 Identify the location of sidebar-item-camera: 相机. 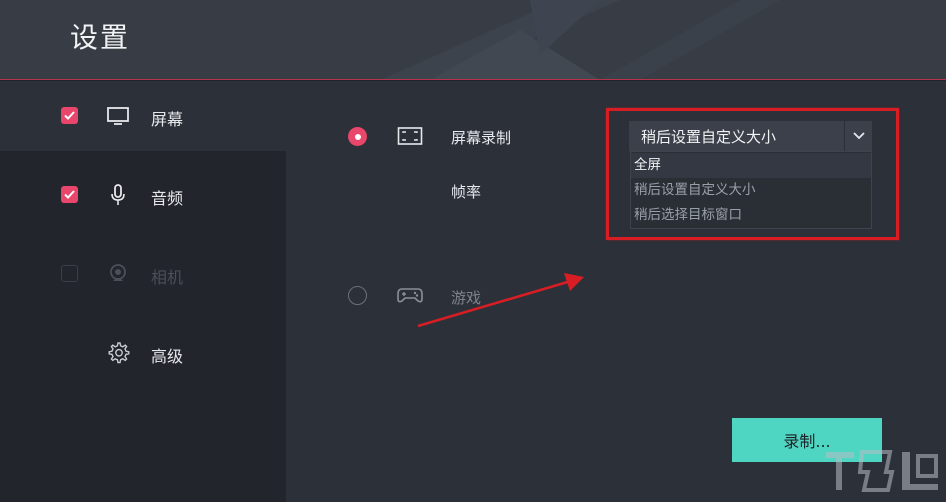
(143, 274).